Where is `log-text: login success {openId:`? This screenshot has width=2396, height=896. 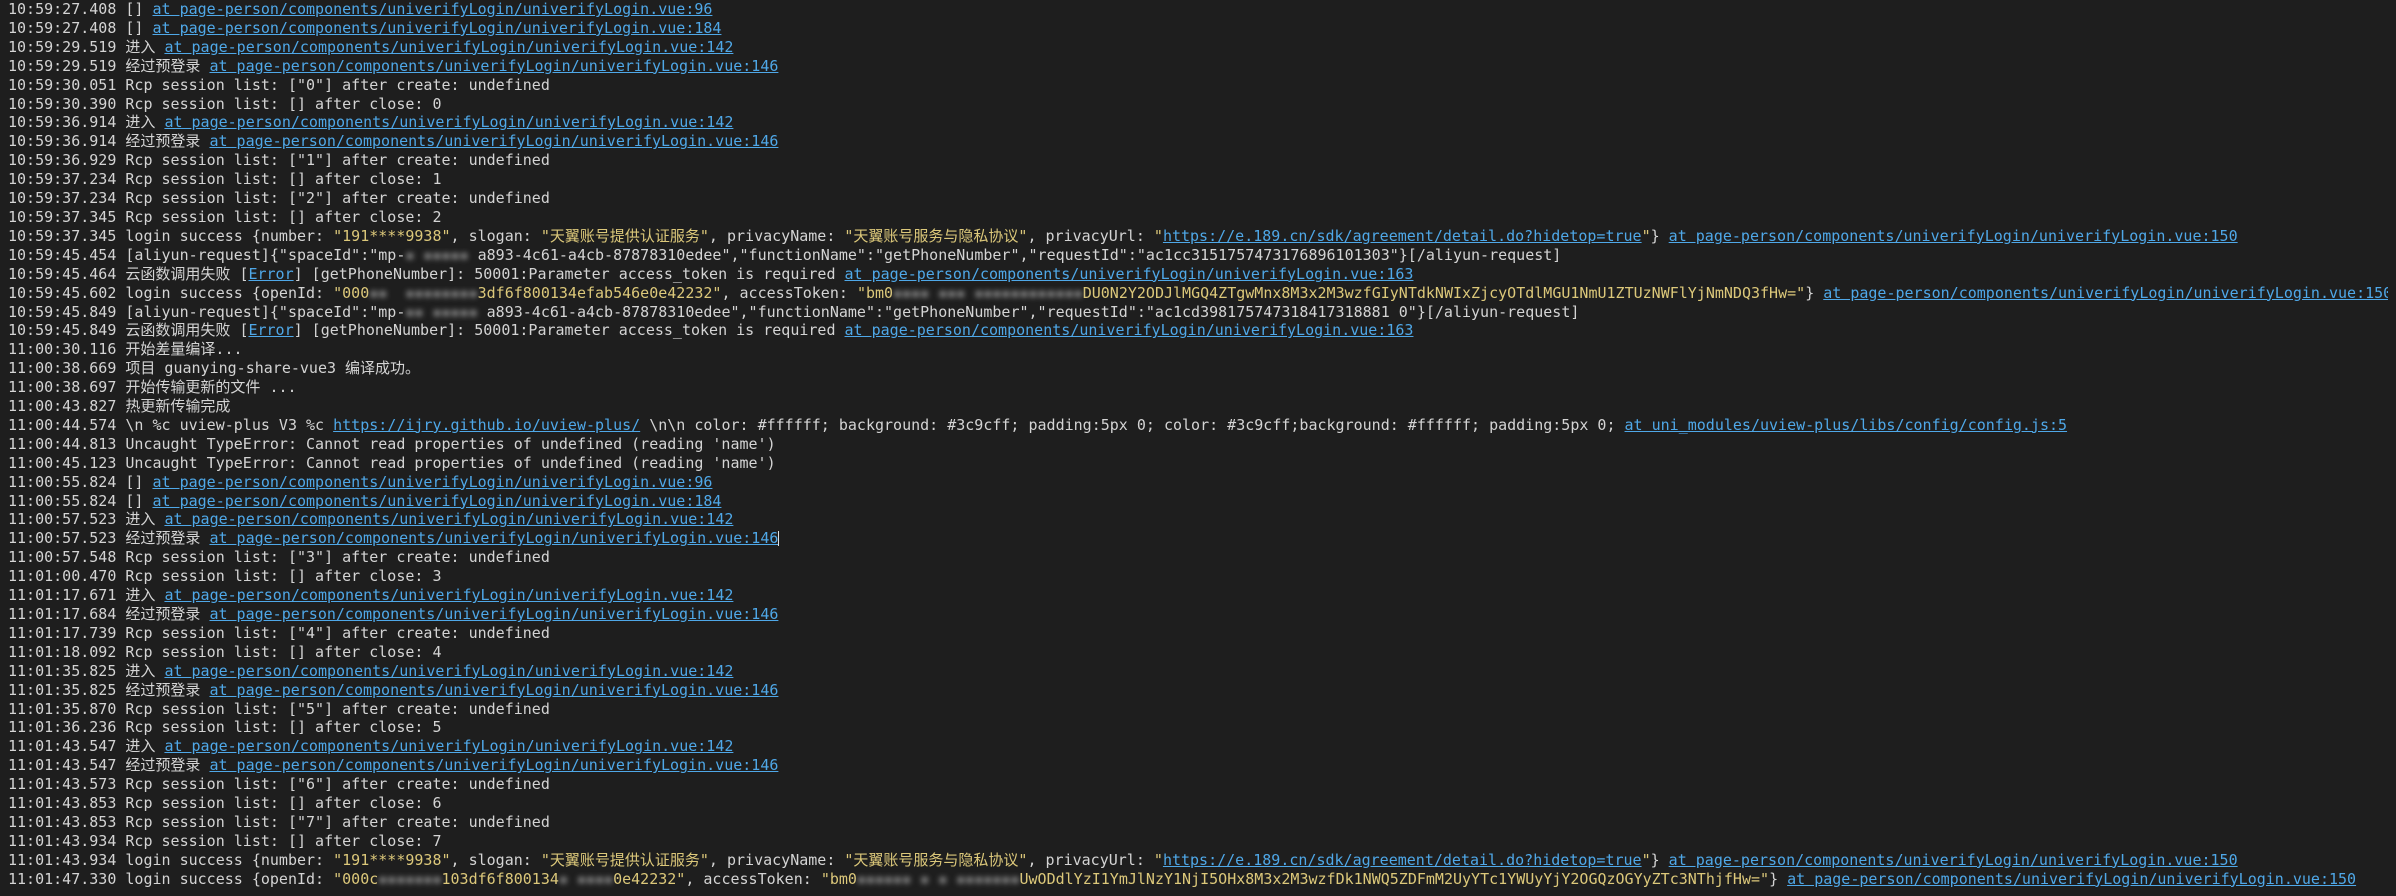
log-text: login success {openId: is located at coordinates (229, 292).